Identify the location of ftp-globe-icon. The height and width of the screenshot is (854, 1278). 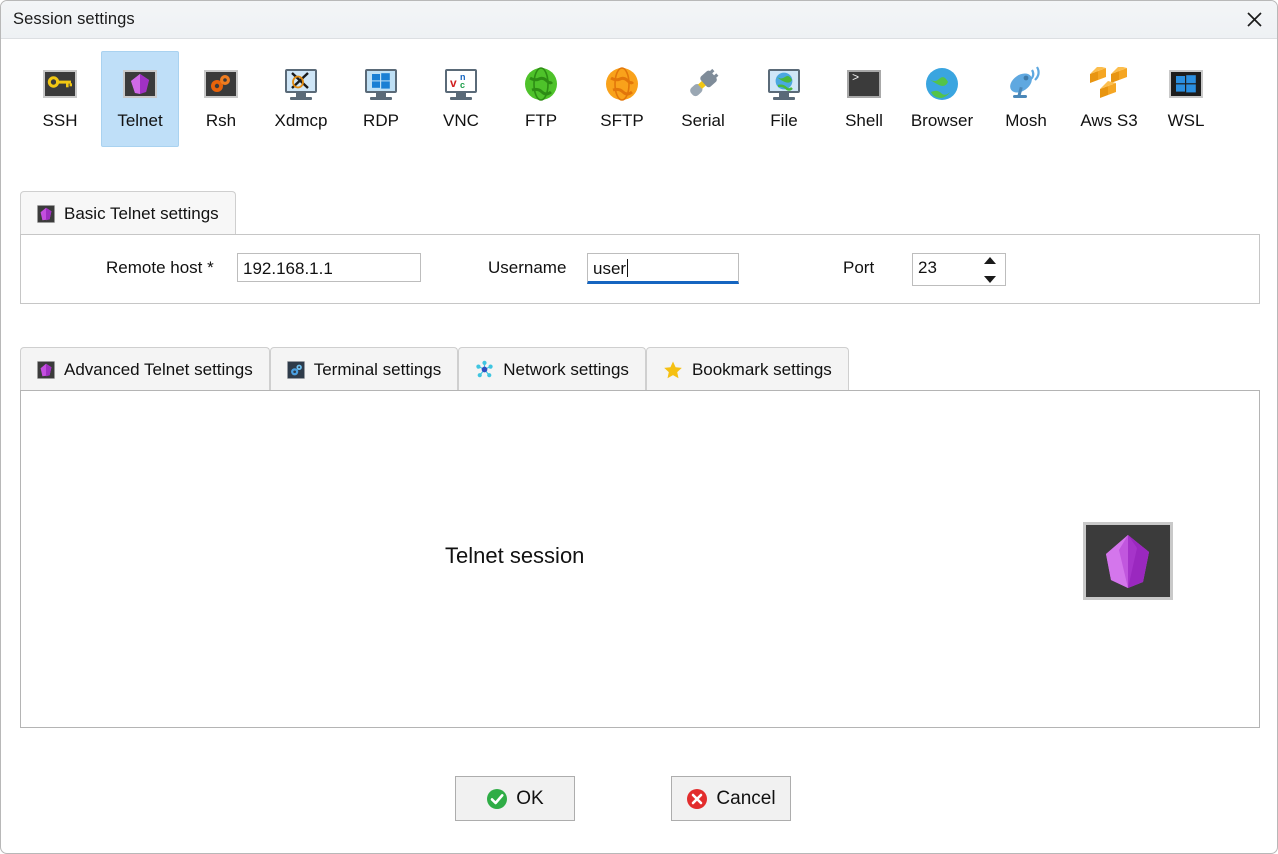
(541, 84).